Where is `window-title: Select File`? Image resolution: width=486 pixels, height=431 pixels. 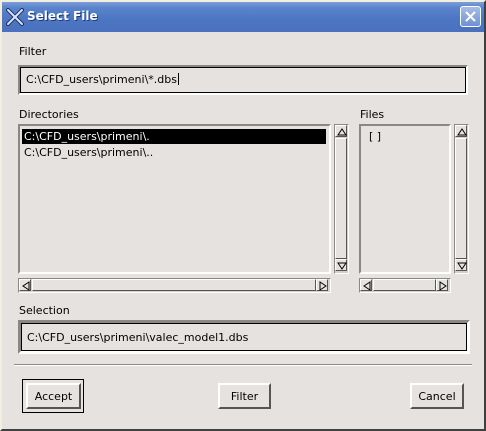
window-title: Select File is located at coordinates (62, 16).